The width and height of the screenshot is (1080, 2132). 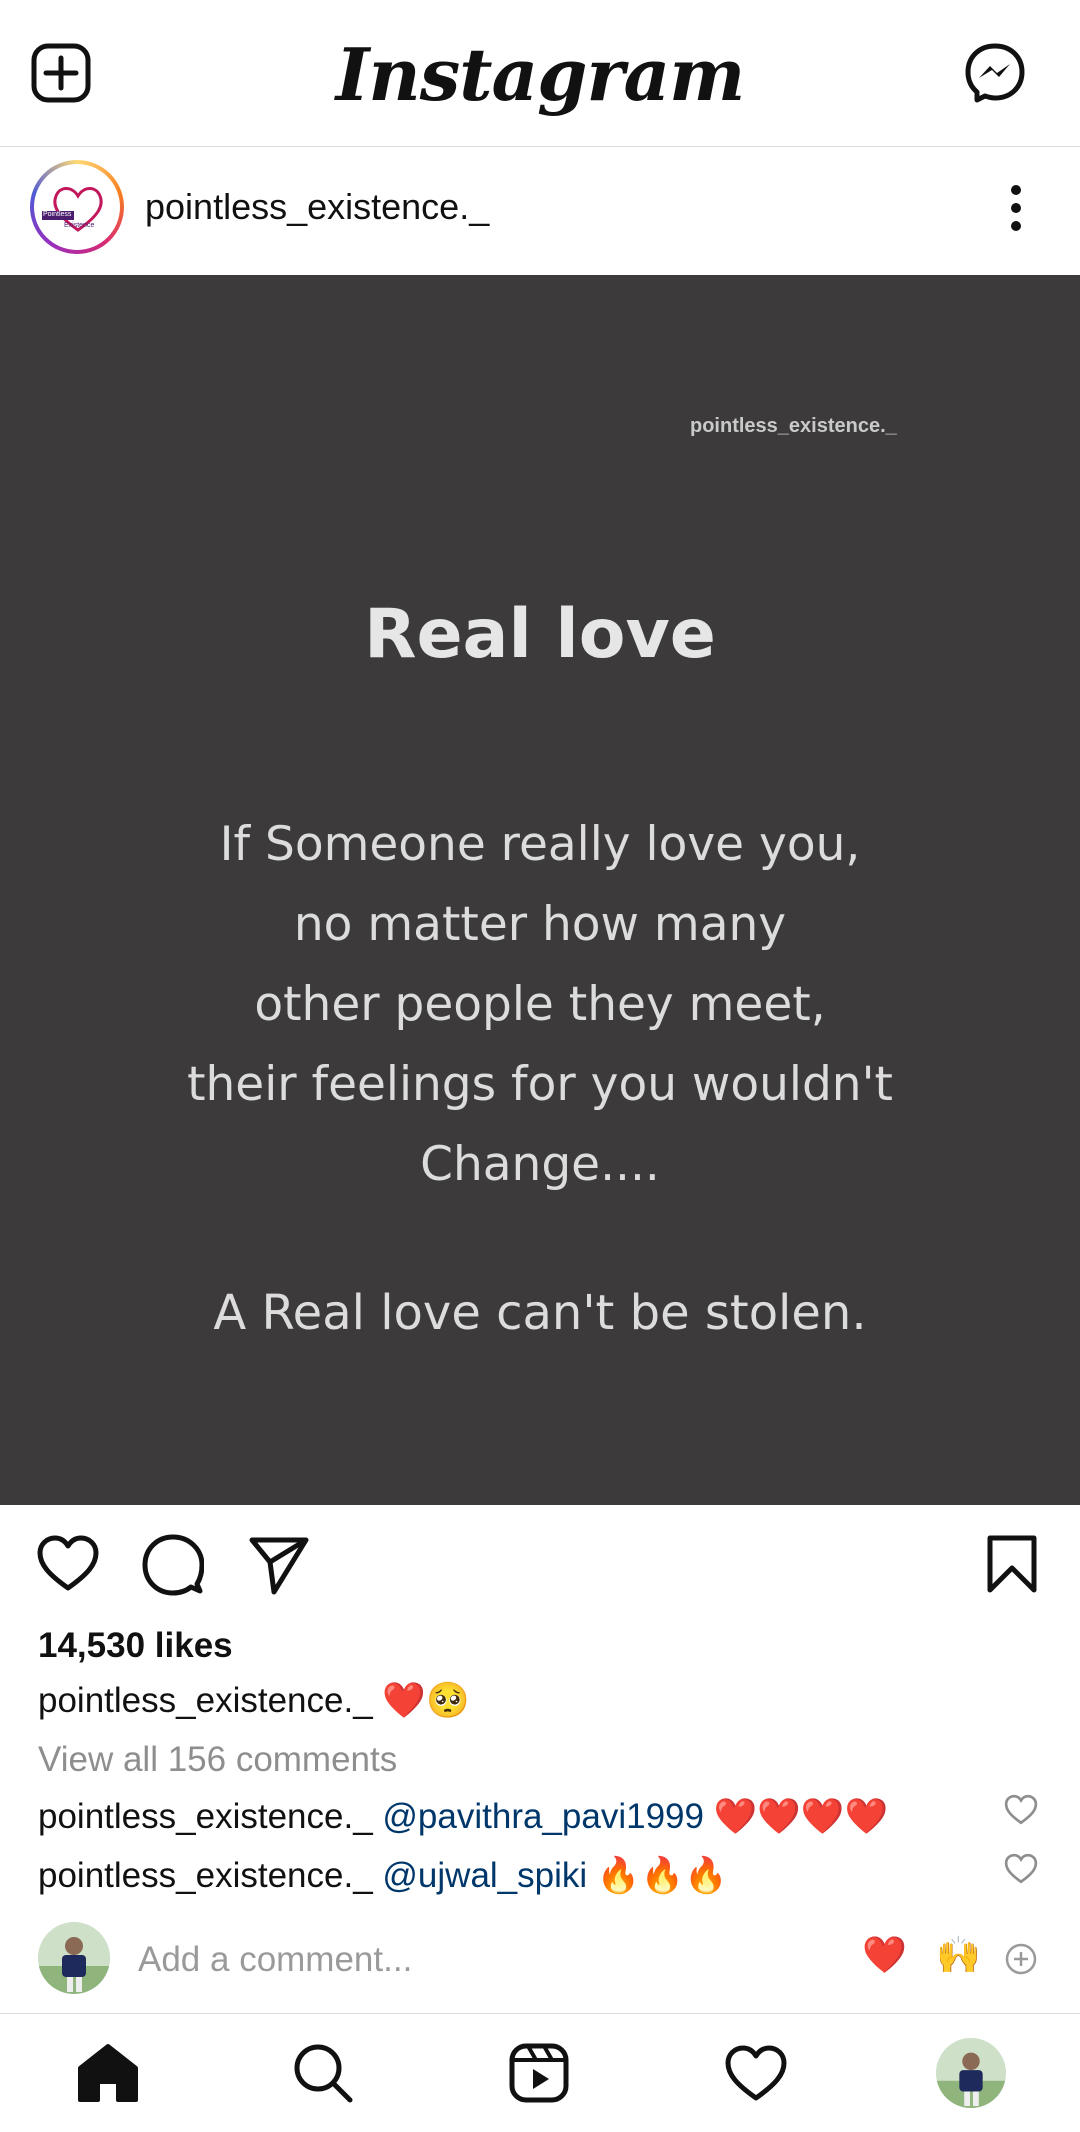 I want to click on reels-icon, so click(x=539, y=2073).